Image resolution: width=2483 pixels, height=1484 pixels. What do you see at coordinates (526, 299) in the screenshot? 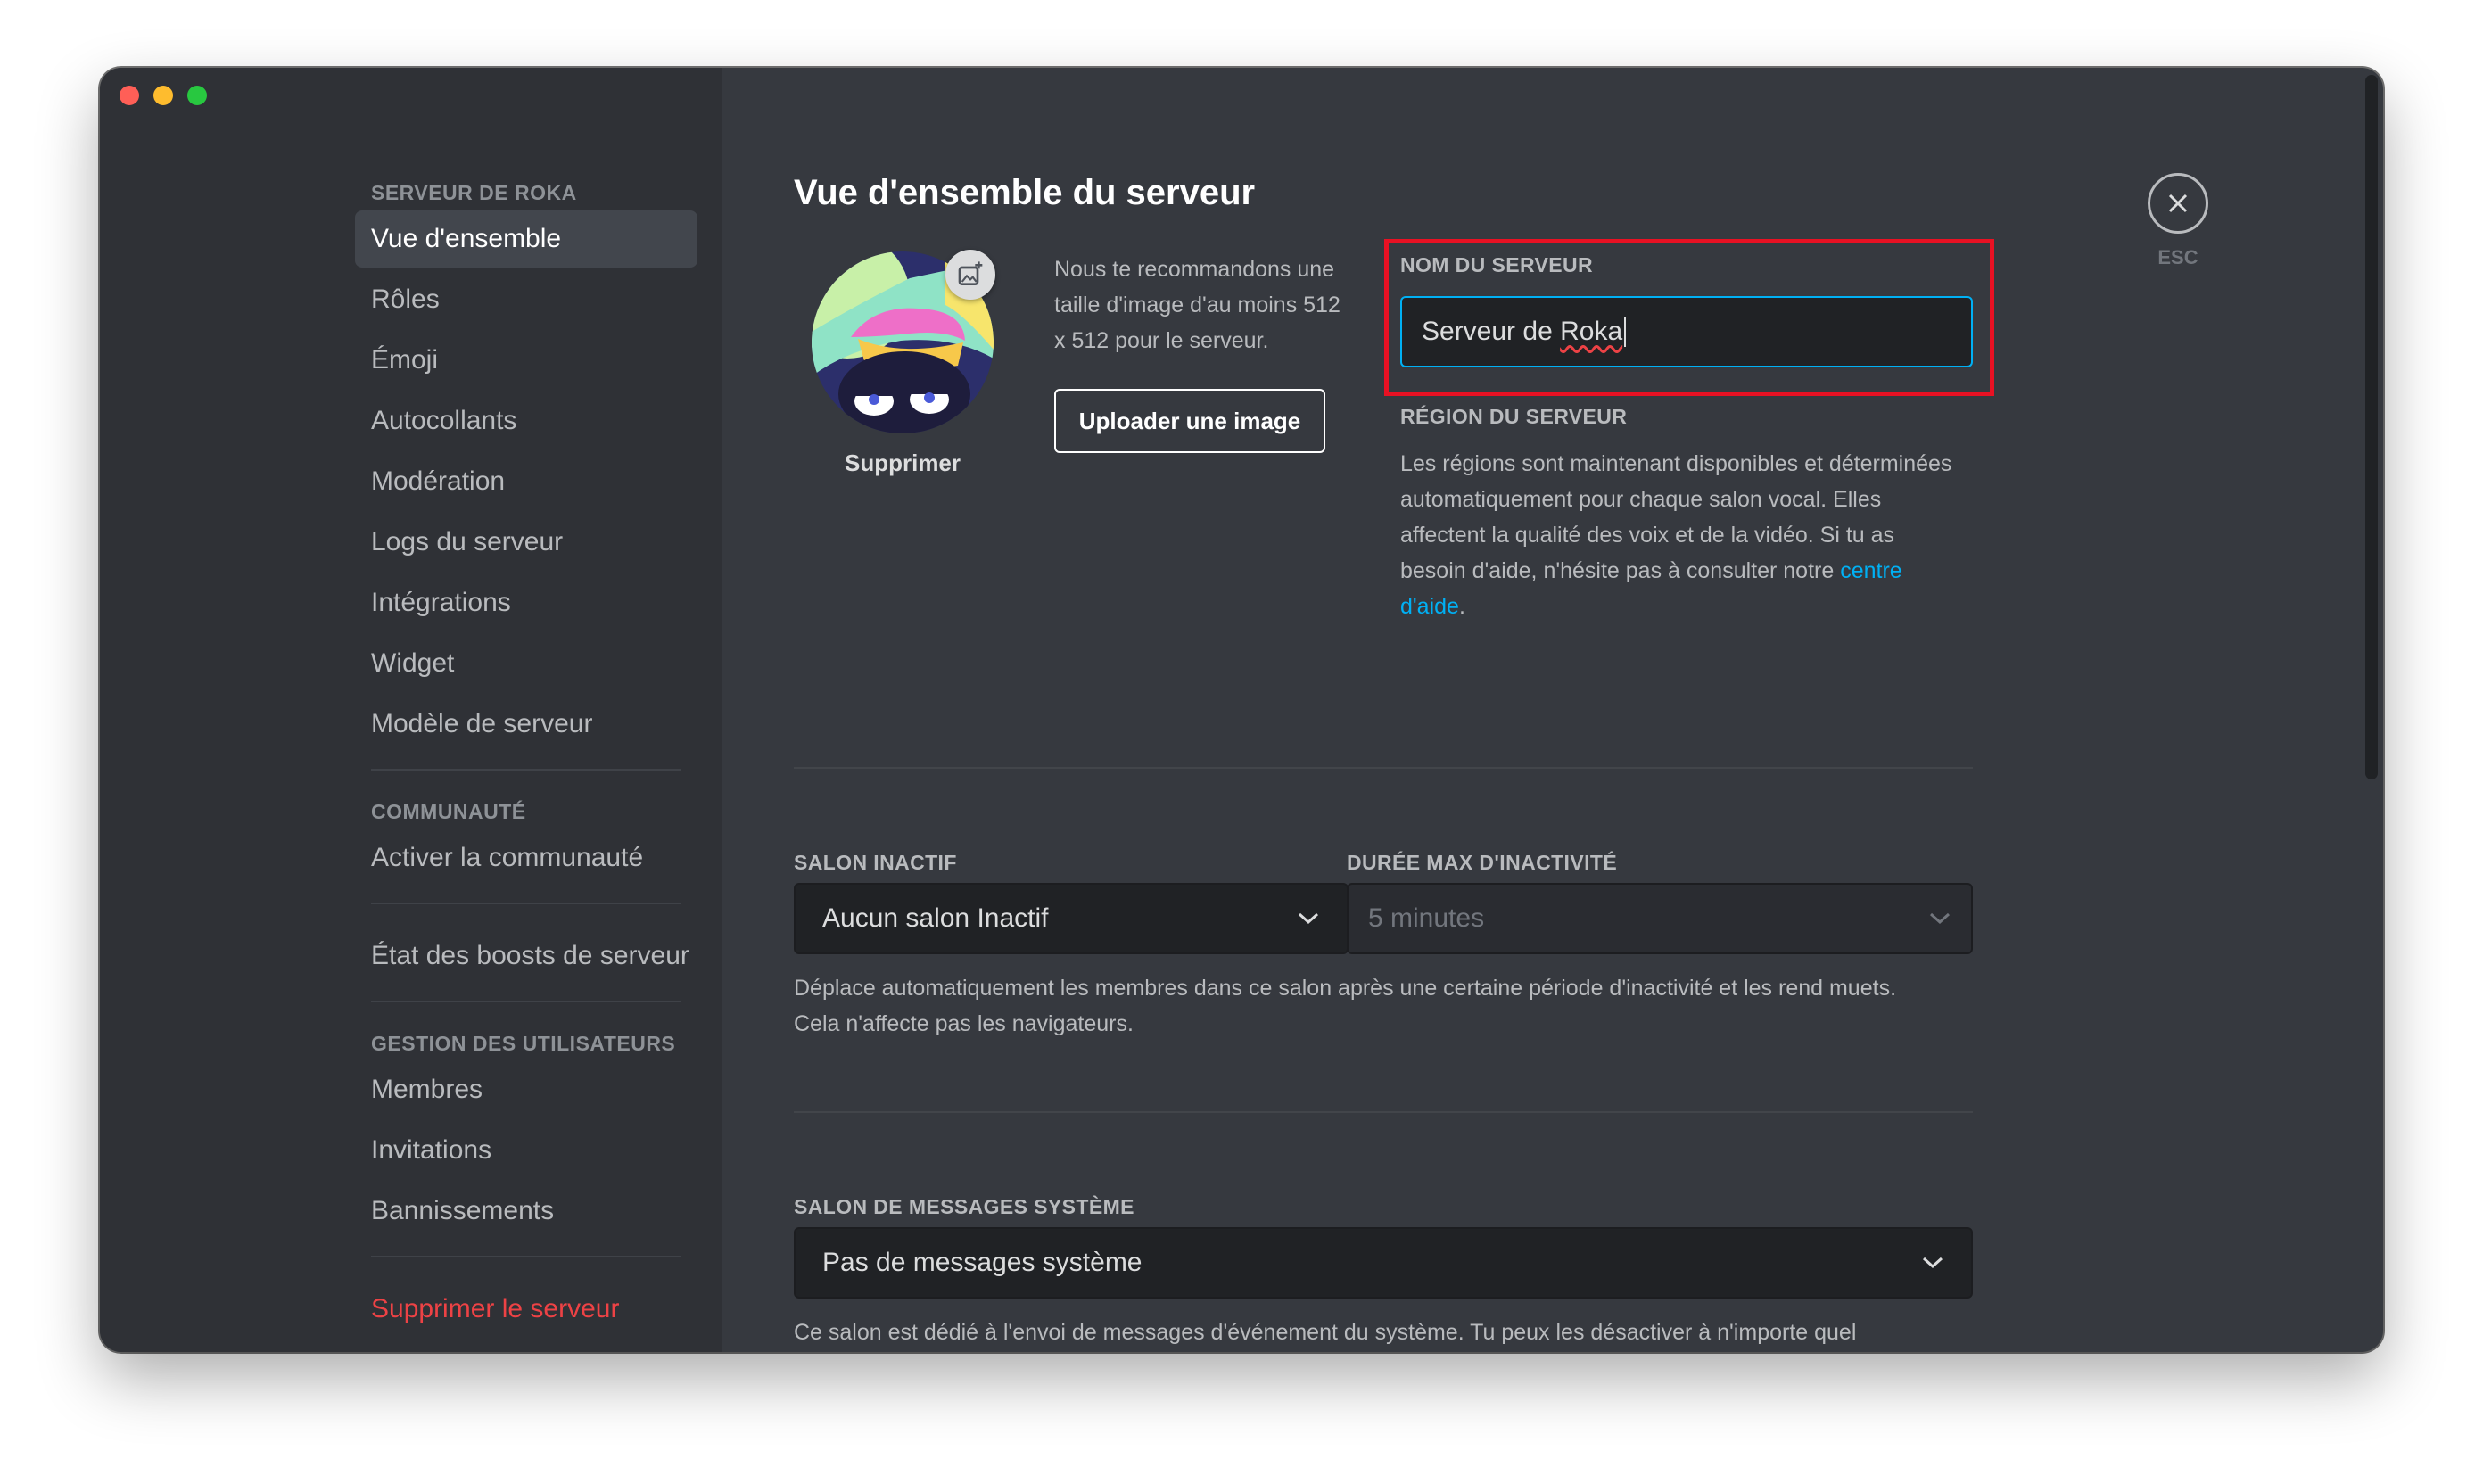
I see `nav-item-roles: Rôles` at bounding box center [526, 299].